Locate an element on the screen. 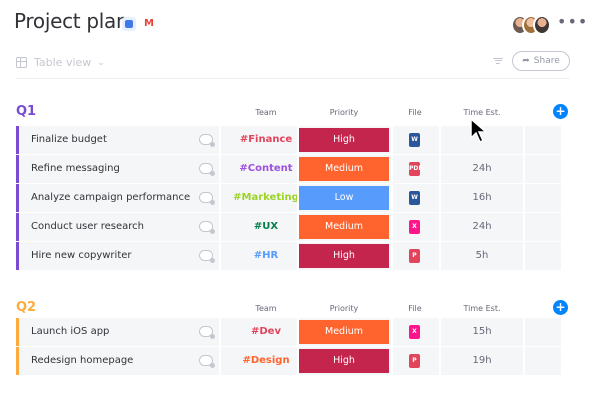 This screenshot has height=400, width=600. item-name: Launch iOS app is located at coordinates (70, 332).